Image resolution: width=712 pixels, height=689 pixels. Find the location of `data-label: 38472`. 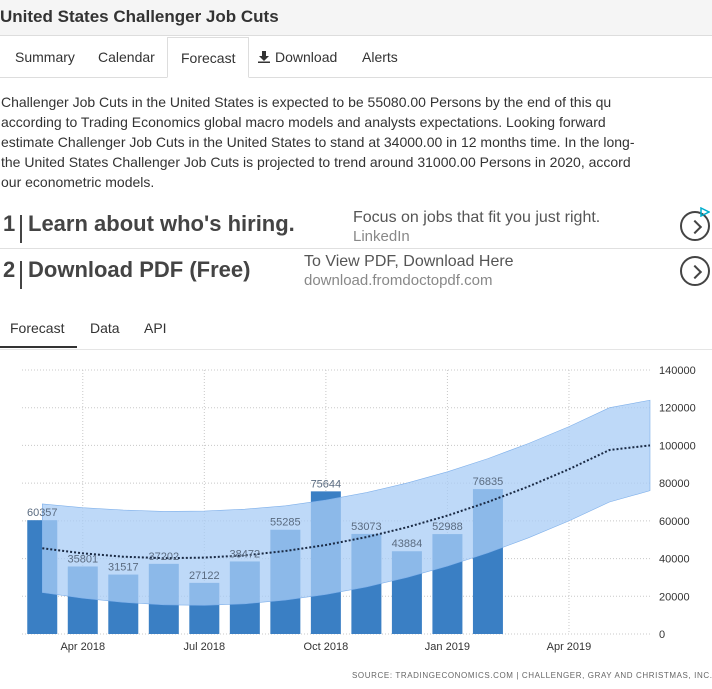

data-label: 38472 is located at coordinates (245, 554).